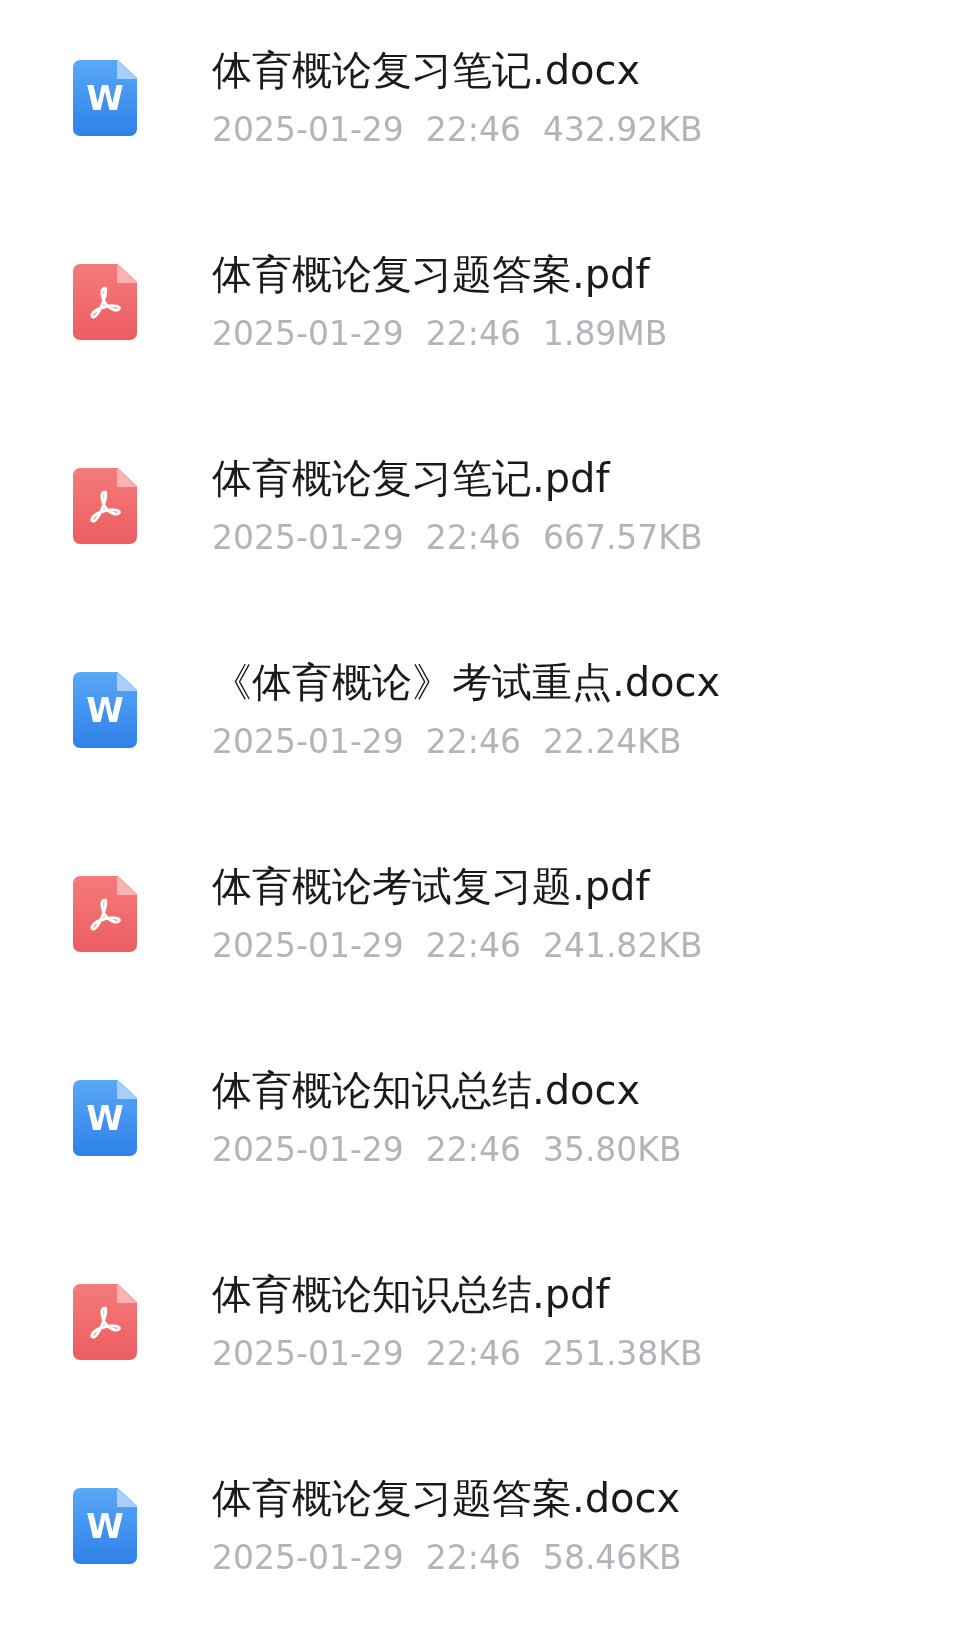  I want to click on file-size: 241.82KB, so click(622, 946).